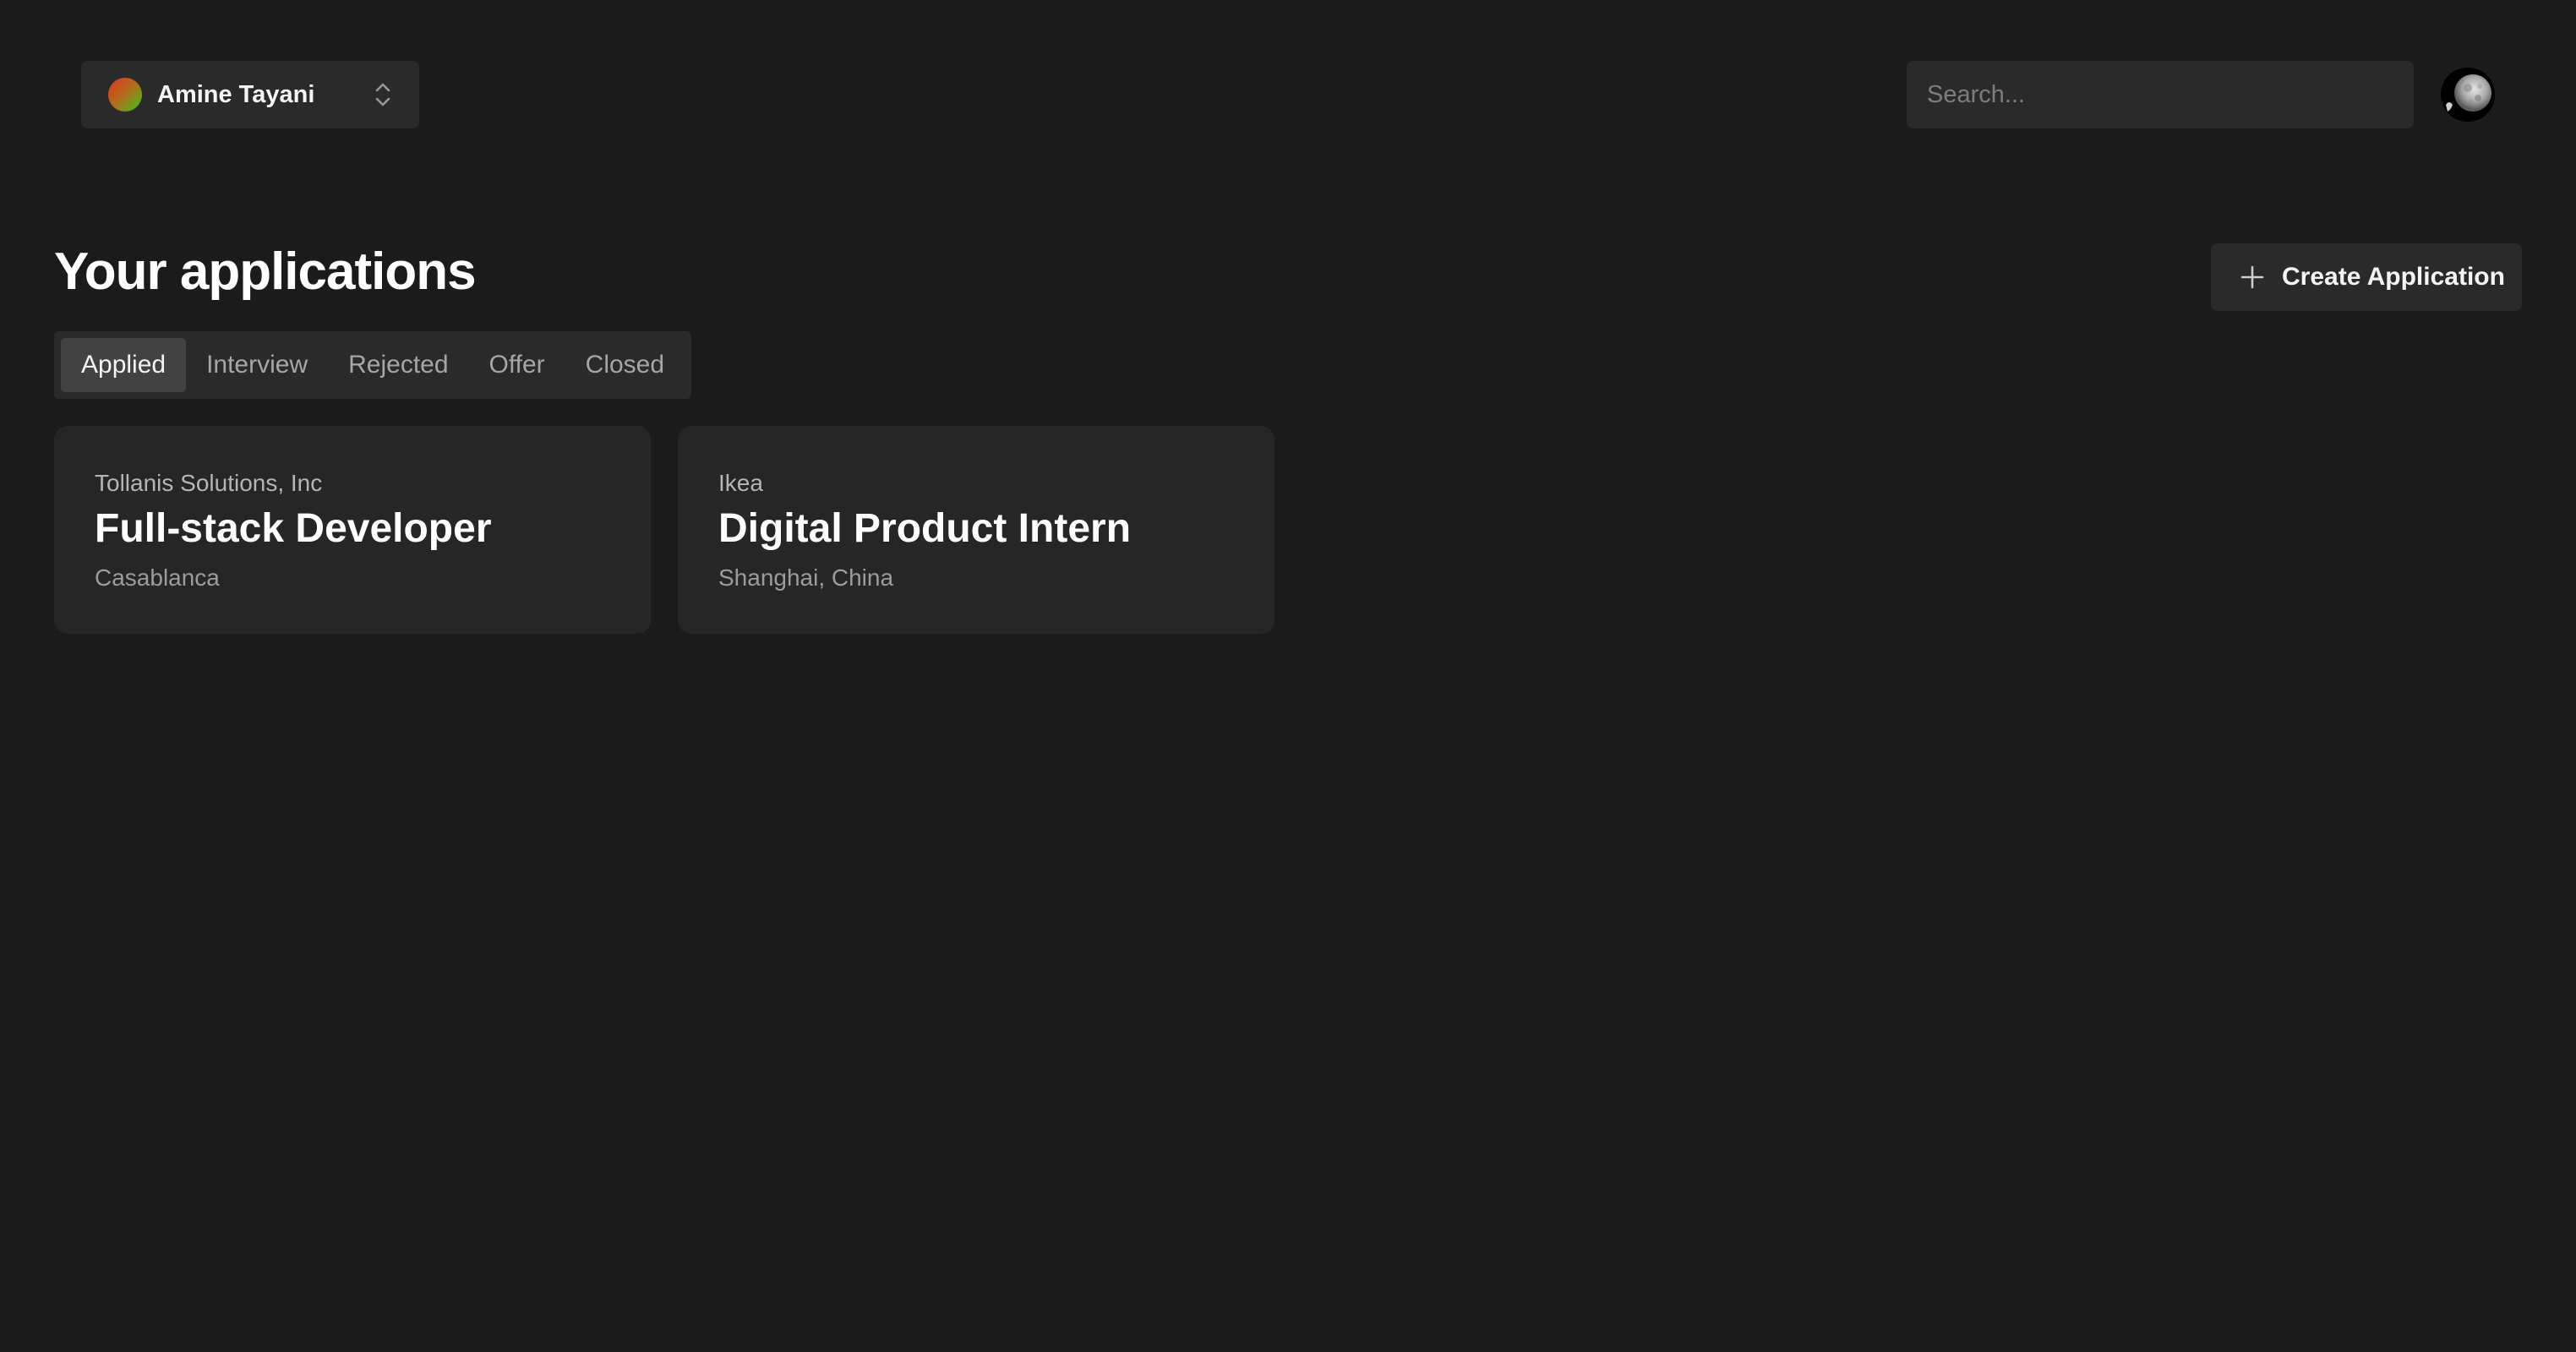  What do you see at coordinates (925, 528) in the screenshot?
I see `card-position: Digital Product Intern` at bounding box center [925, 528].